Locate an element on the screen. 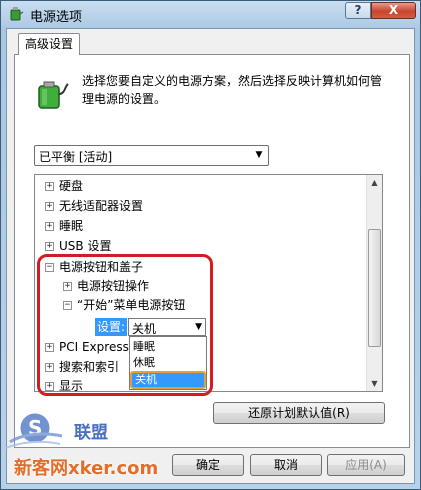 This screenshot has width=421, height=490. dropdown-option-shutdown: 关机 is located at coordinates (168, 380).